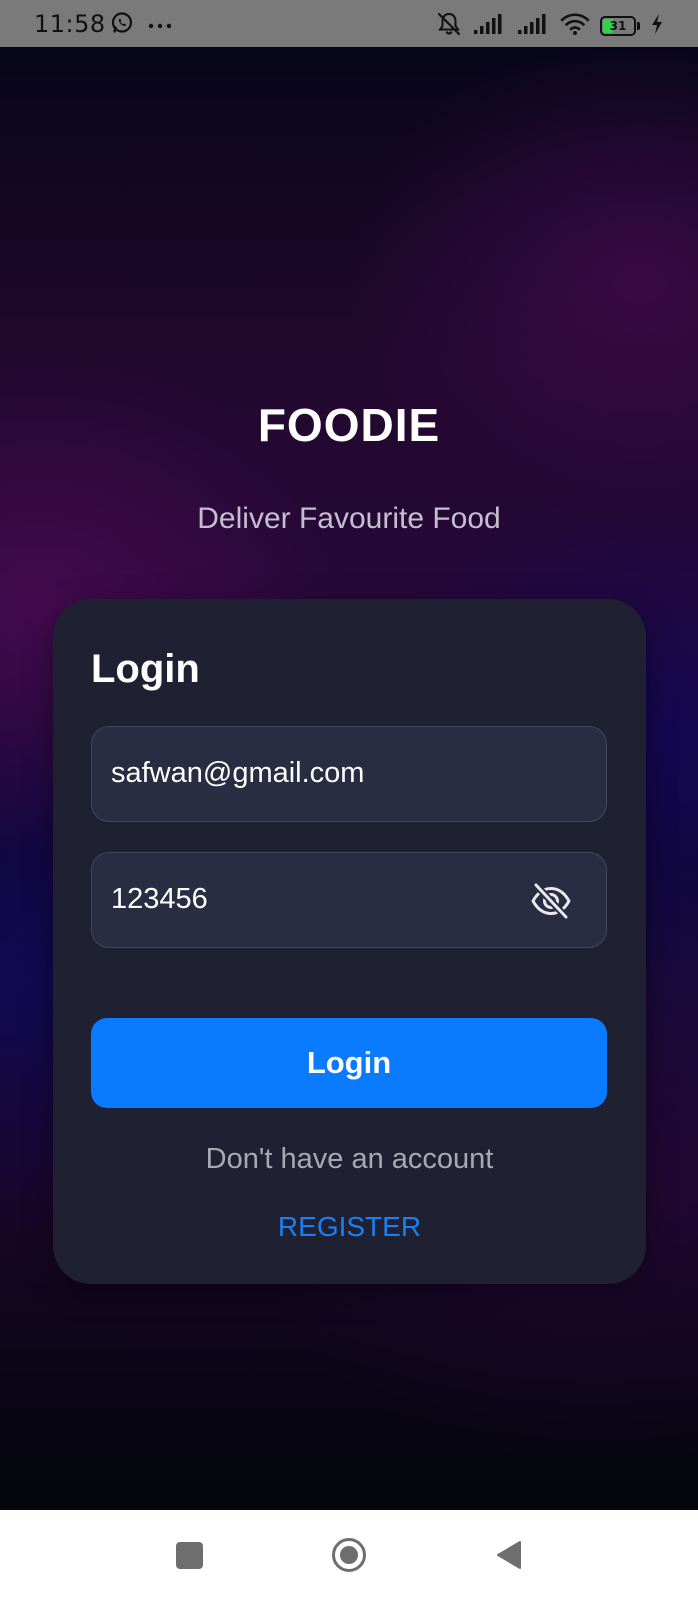  Describe the element at coordinates (349, 425) in the screenshot. I see `app-title: FOODIE` at that location.